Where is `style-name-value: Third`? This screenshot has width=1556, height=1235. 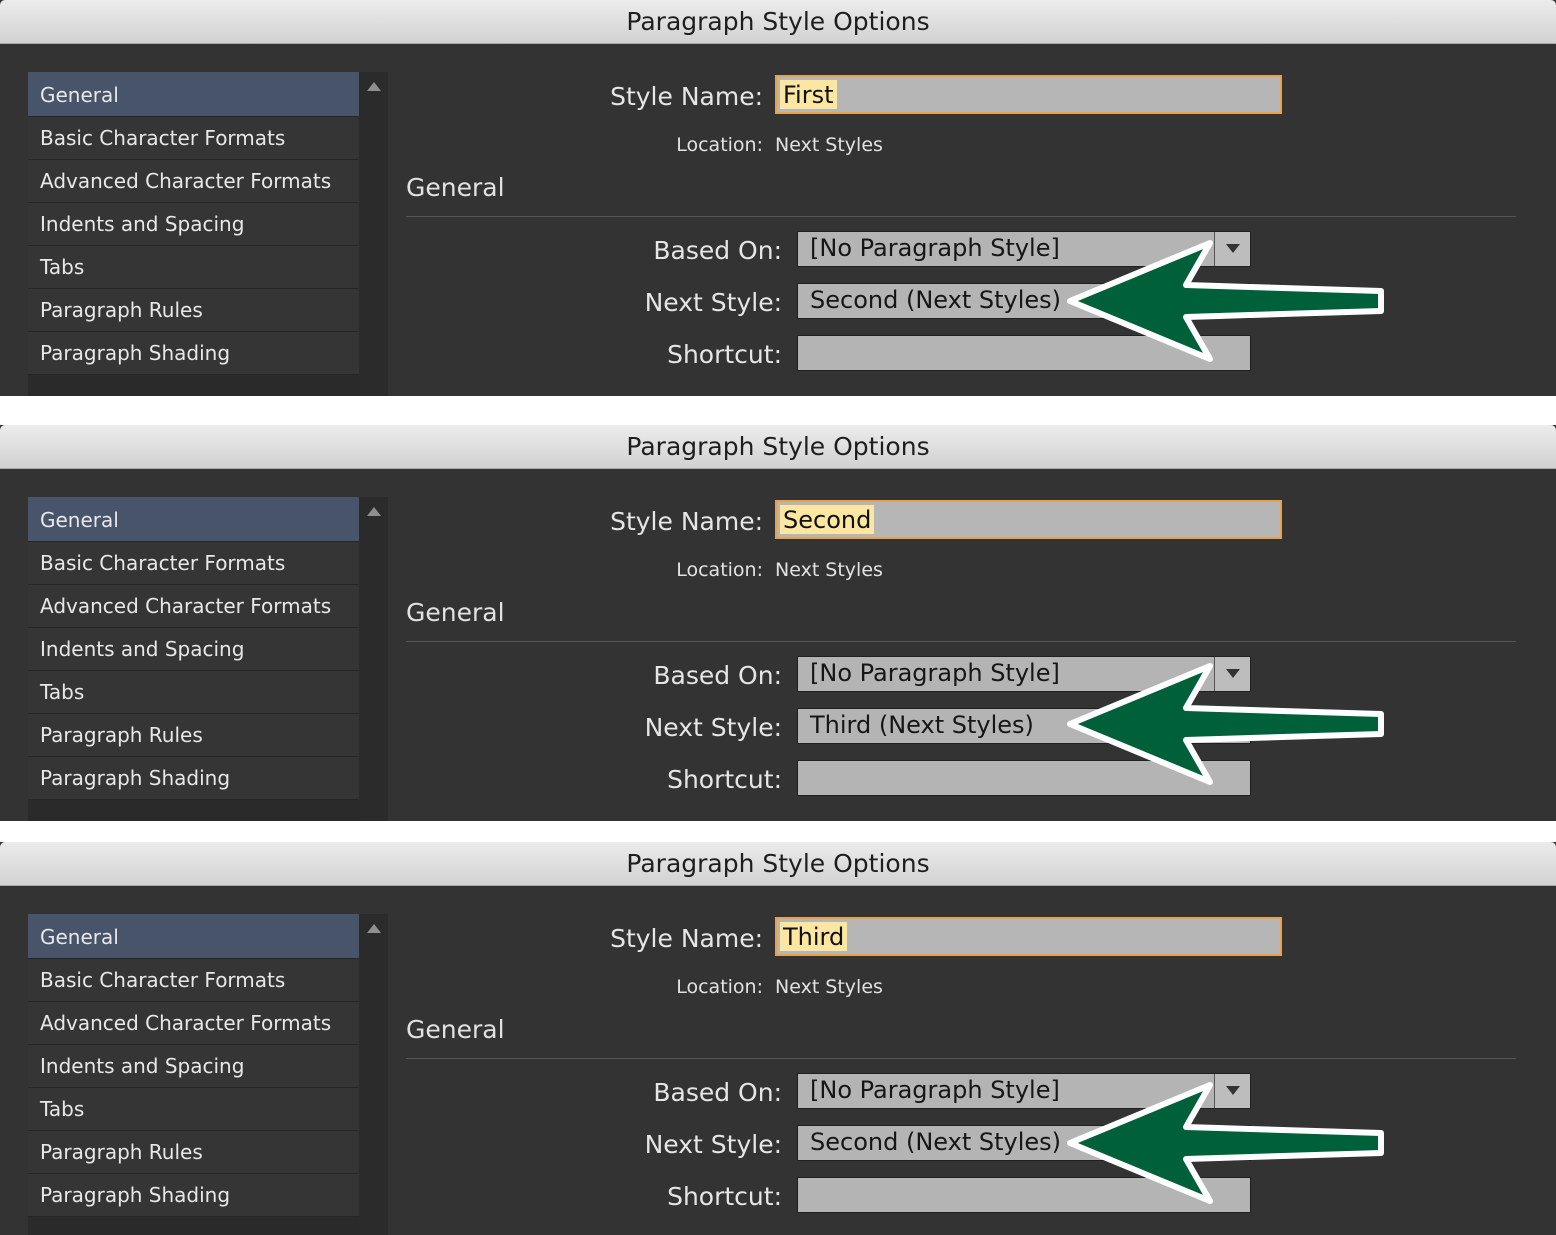
style-name-value: Third is located at coordinates (814, 936).